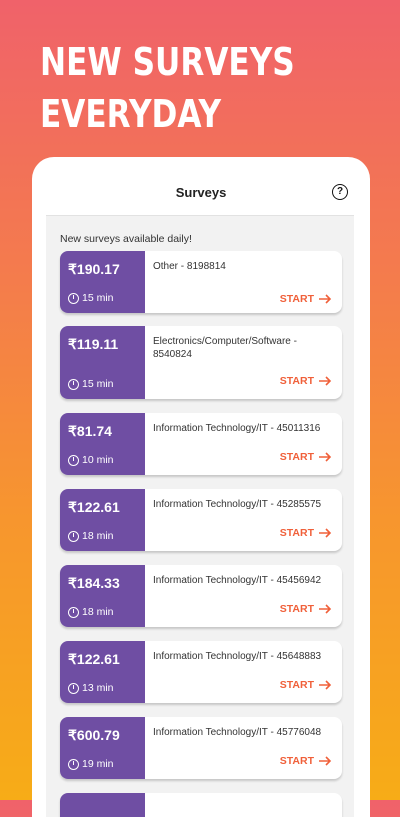 The image size is (400, 817). What do you see at coordinates (237, 656) in the screenshot?
I see `survey-name: Information Technology/IT - 45648883` at bounding box center [237, 656].